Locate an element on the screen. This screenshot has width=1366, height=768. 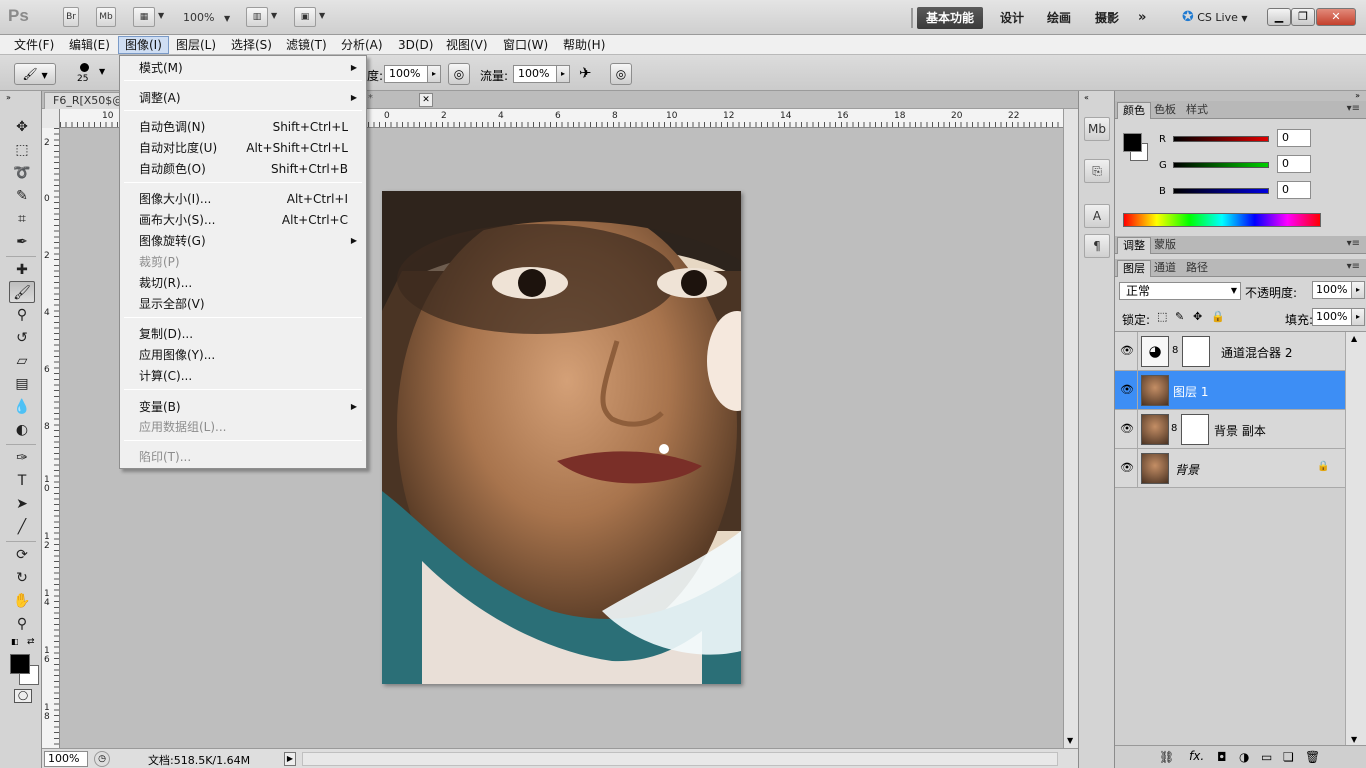
marquee-tool-icon: ⬚ is located at coordinates (22, 150).